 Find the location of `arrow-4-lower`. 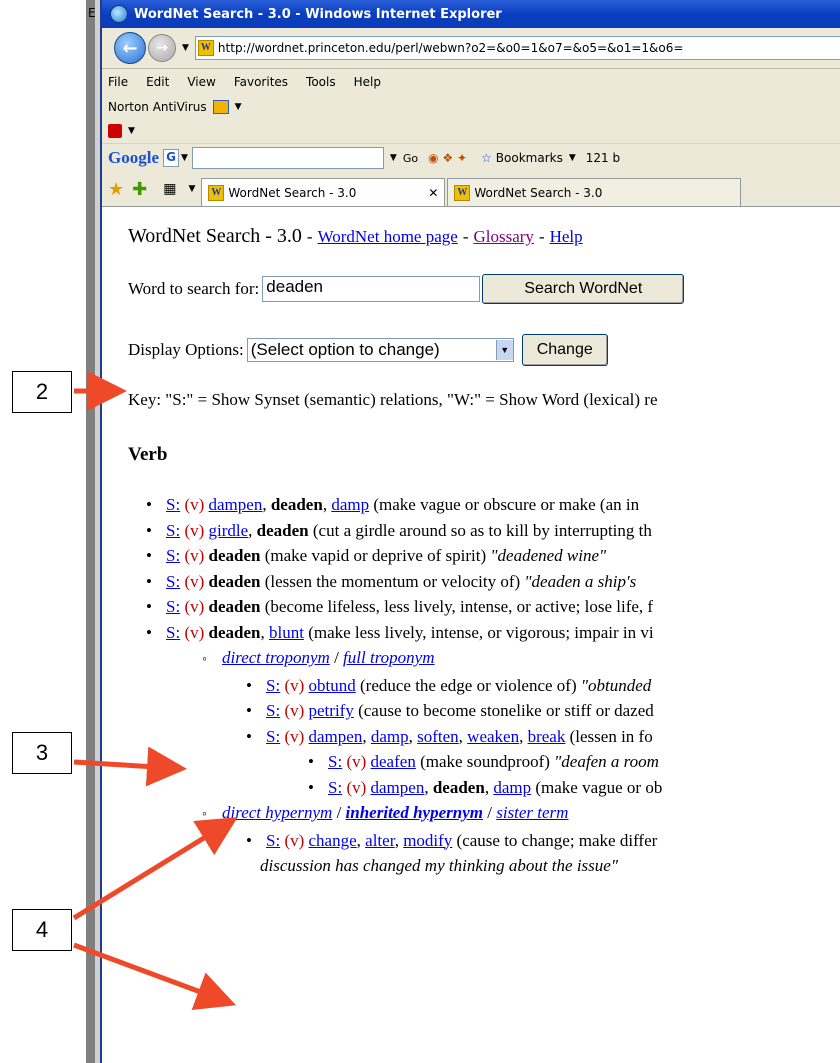

arrow-4-lower is located at coordinates (155, 976).